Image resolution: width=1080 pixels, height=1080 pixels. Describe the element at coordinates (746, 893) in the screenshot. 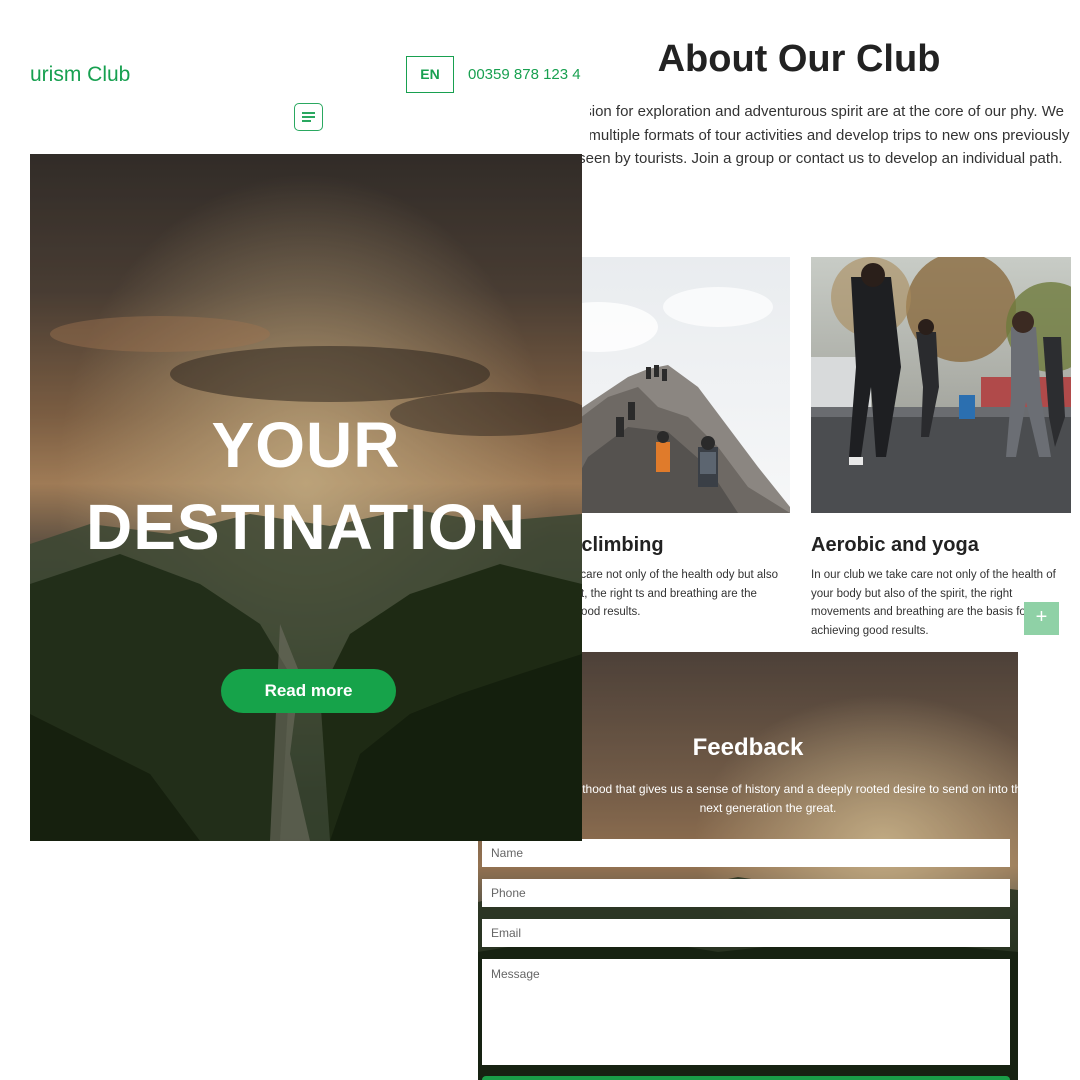

I see `phone-input` at that location.